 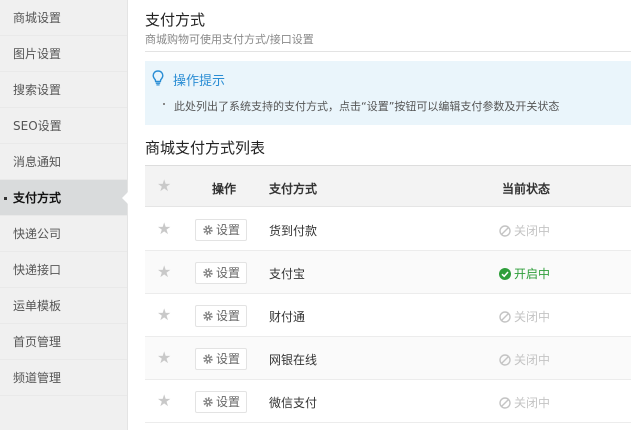 I want to click on sidebar-item-couriers: 快递公司, so click(x=63, y=234).